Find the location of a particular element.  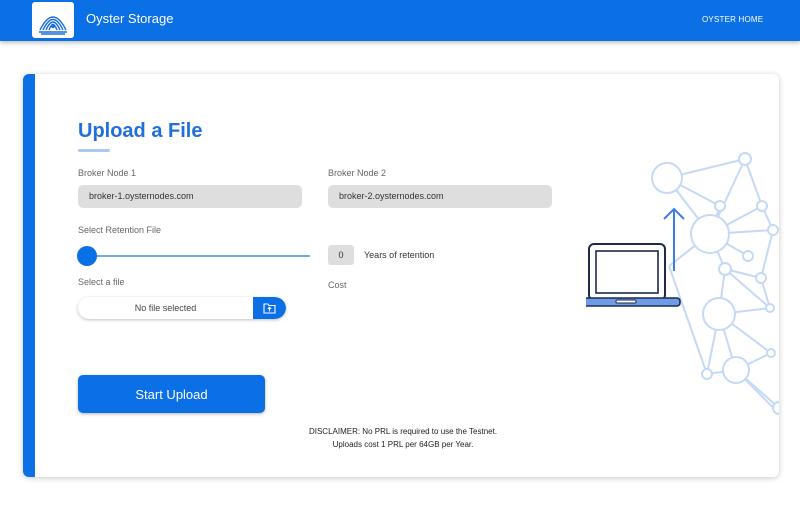

browse-file-button is located at coordinates (269, 308).